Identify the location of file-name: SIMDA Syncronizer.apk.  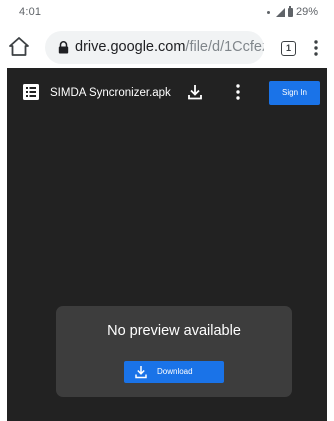
(110, 93).